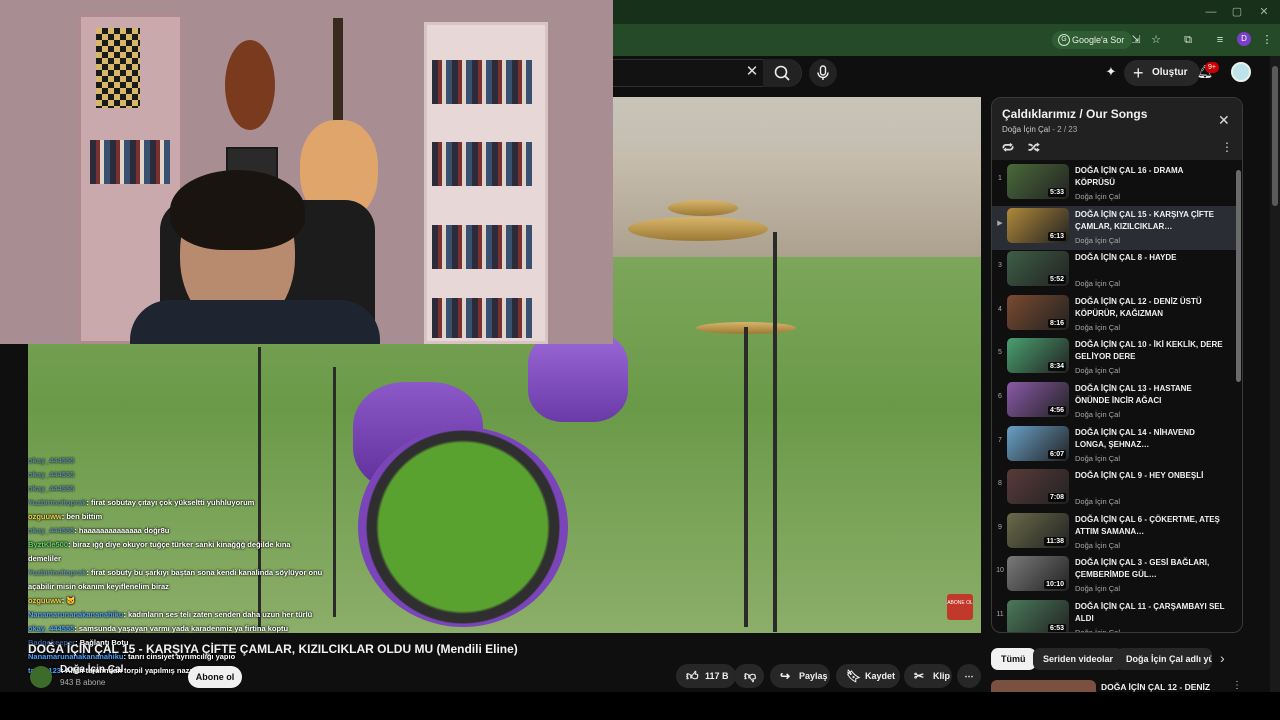 The image size is (1280, 720). Describe the element at coordinates (1237, 12) in the screenshot. I see `maximize-icon: ▢` at that location.